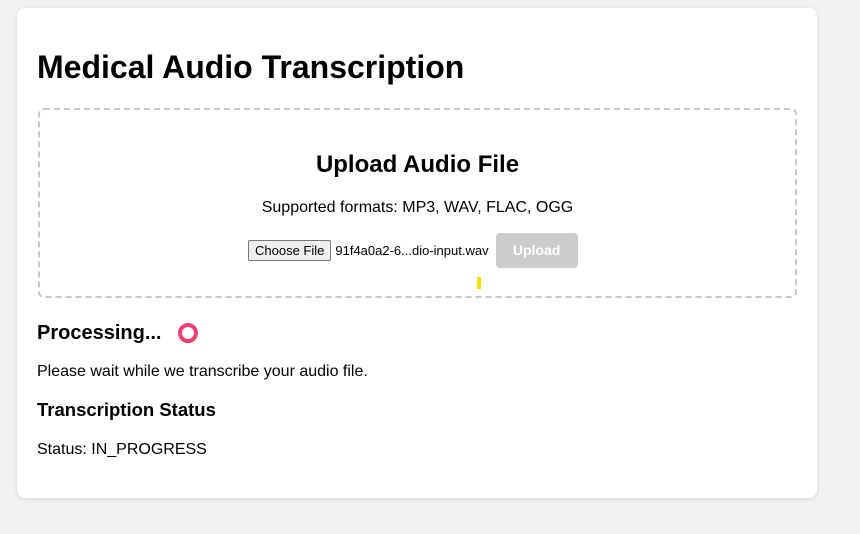 This screenshot has width=860, height=534. Describe the element at coordinates (187, 333) in the screenshot. I see `loading-spinner-icon` at that location.